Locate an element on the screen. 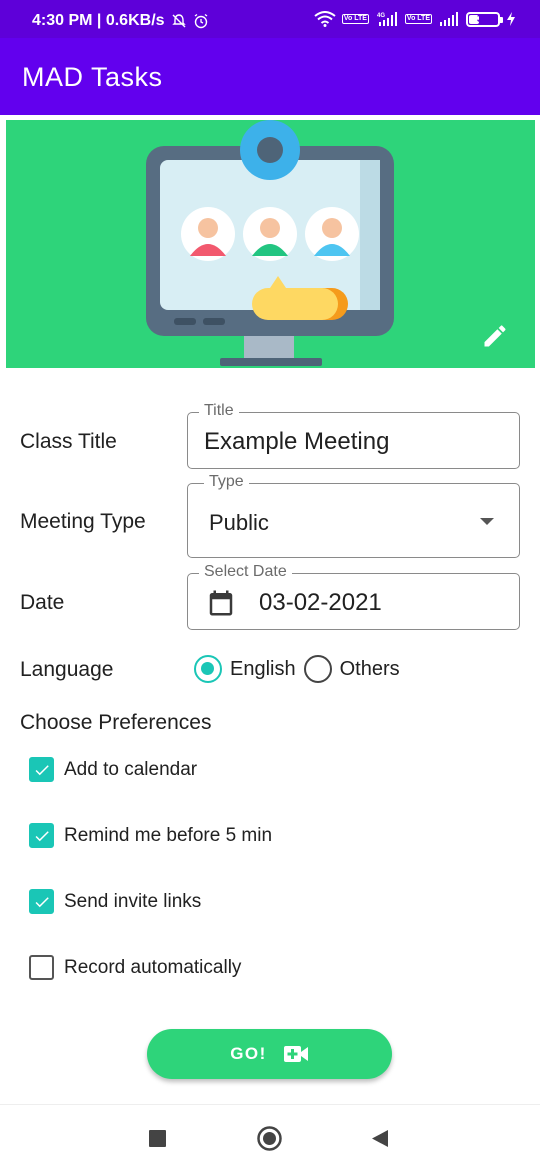 Image resolution: width=540 pixels, height=1170 pixels. meeting-type-value: Public is located at coordinates (239, 522).